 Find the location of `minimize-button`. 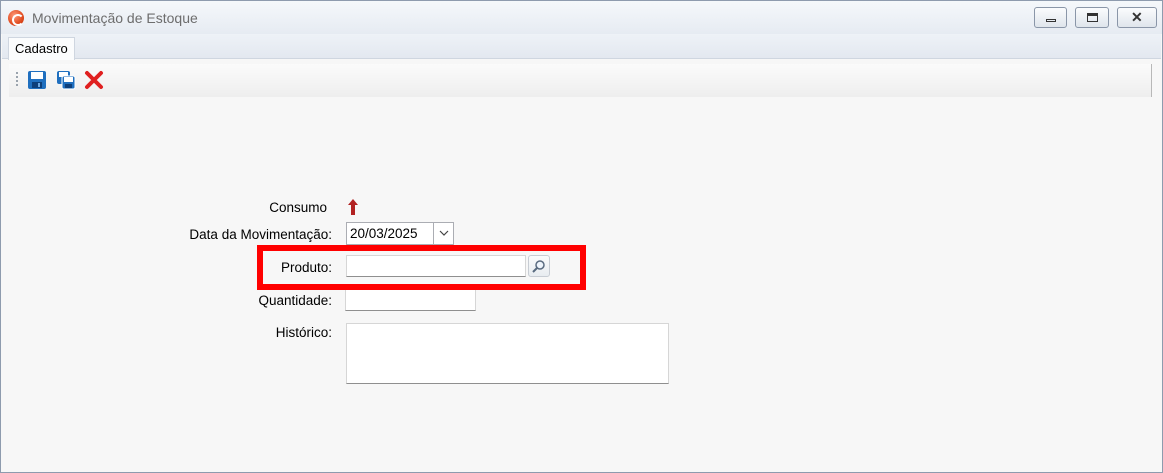

minimize-button is located at coordinates (1050, 17).